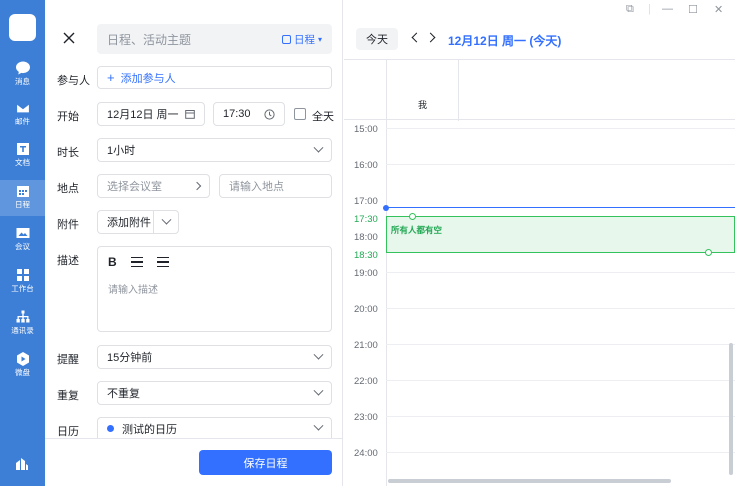  Describe the element at coordinates (423, 105) in the screenshot. I see `attendee-me-label: 我` at that location.